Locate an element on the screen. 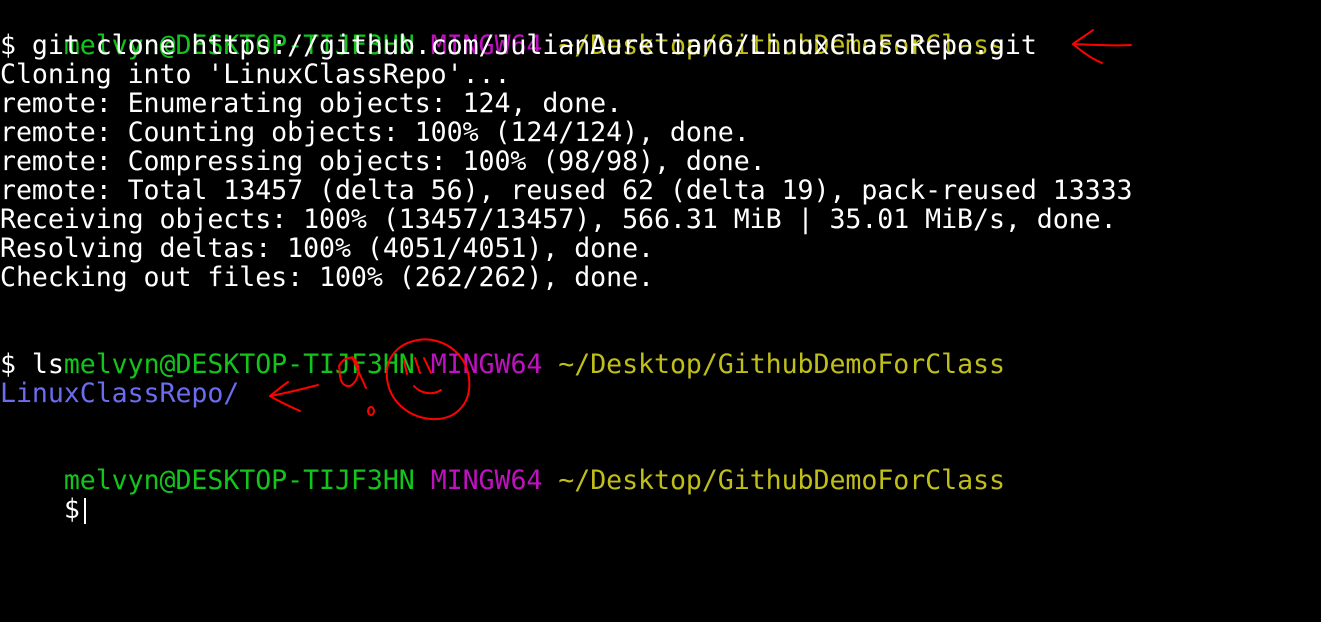  command-ls: $ ls is located at coordinates (32, 364).